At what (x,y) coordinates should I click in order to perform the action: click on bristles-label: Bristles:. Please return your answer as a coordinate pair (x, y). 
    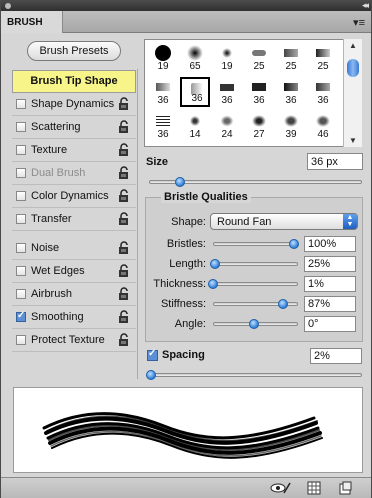
    Looking at the image, I should click on (186, 244).